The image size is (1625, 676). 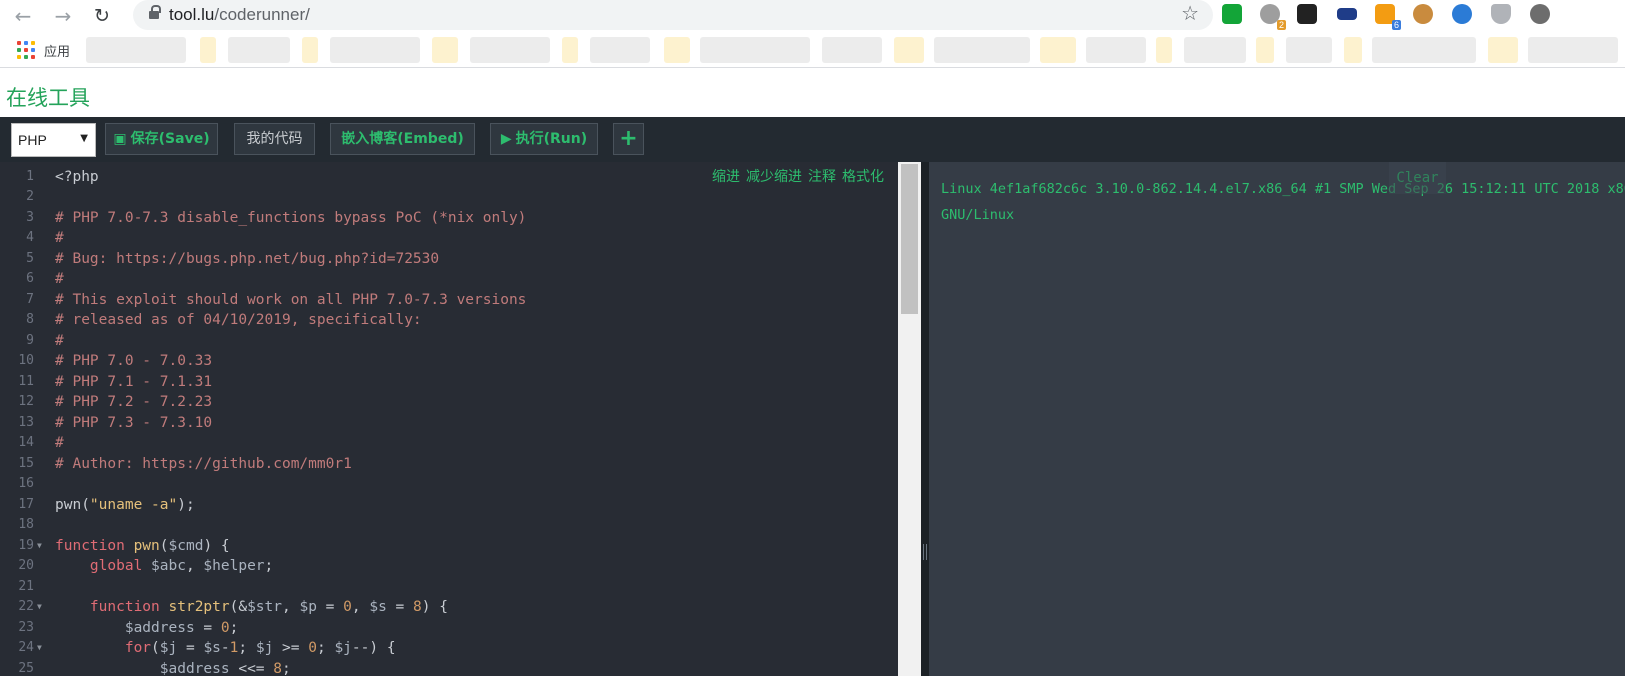 I want to click on forward-icon: →, so click(x=63, y=16).